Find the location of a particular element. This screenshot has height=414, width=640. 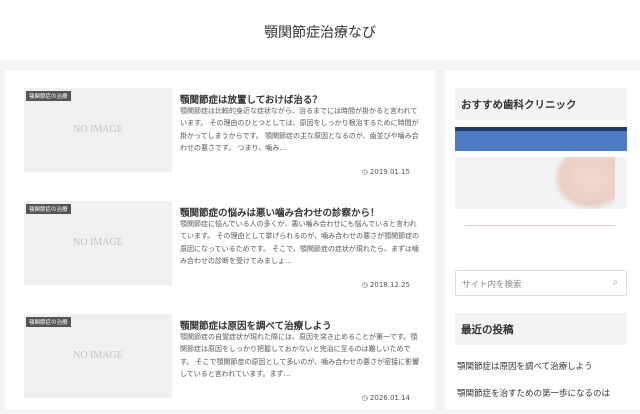

search-input: サイト内を検索 ⌕ is located at coordinates (541, 283).